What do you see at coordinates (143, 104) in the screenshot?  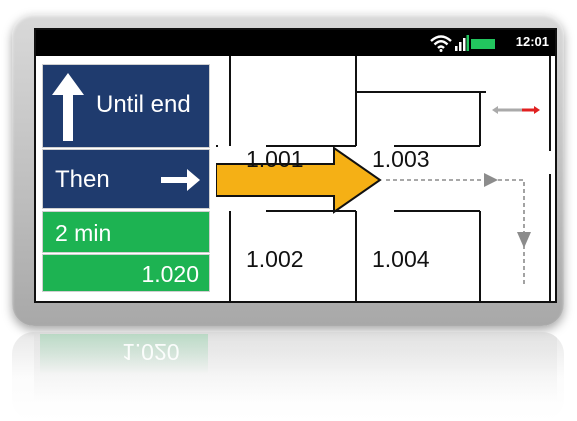 I see `instruction-label: Until end` at bounding box center [143, 104].